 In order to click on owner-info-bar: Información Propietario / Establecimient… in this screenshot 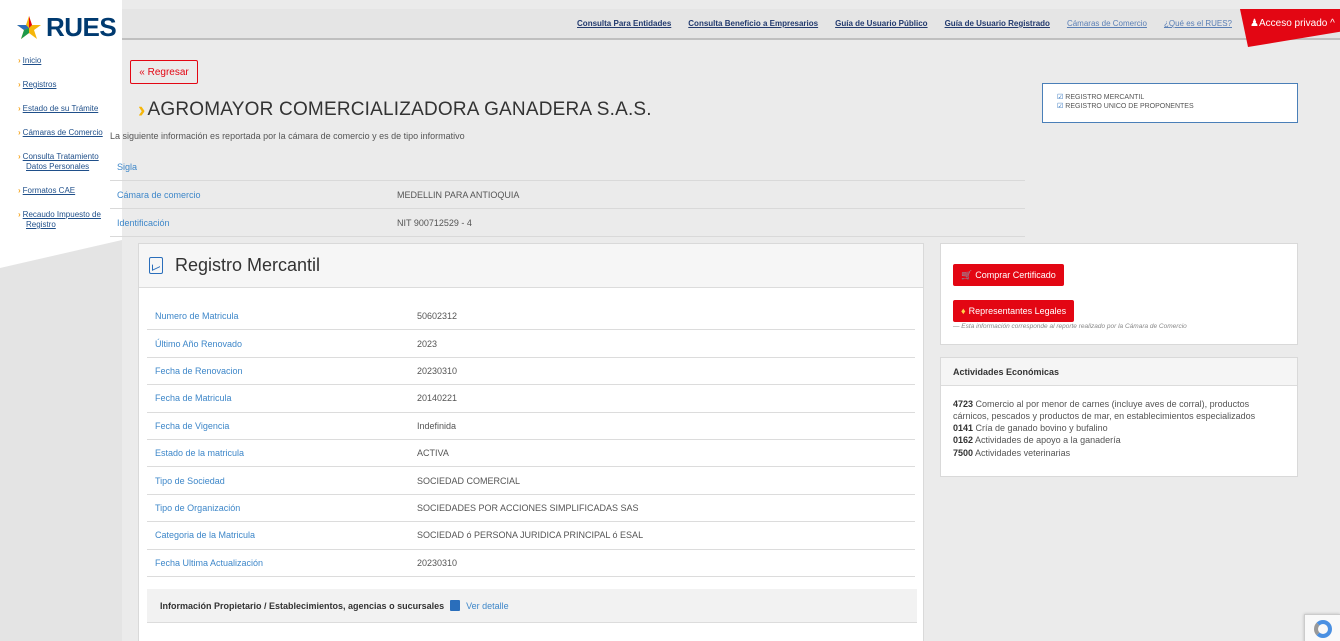, I will do `click(532, 606)`.